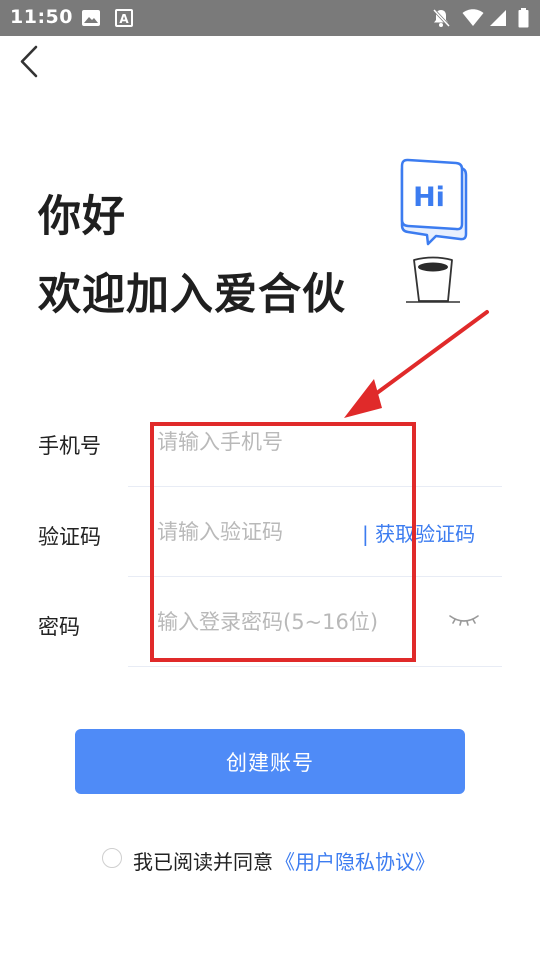  What do you see at coordinates (433, 279) in the screenshot?
I see `coffee-cup-icon` at bounding box center [433, 279].